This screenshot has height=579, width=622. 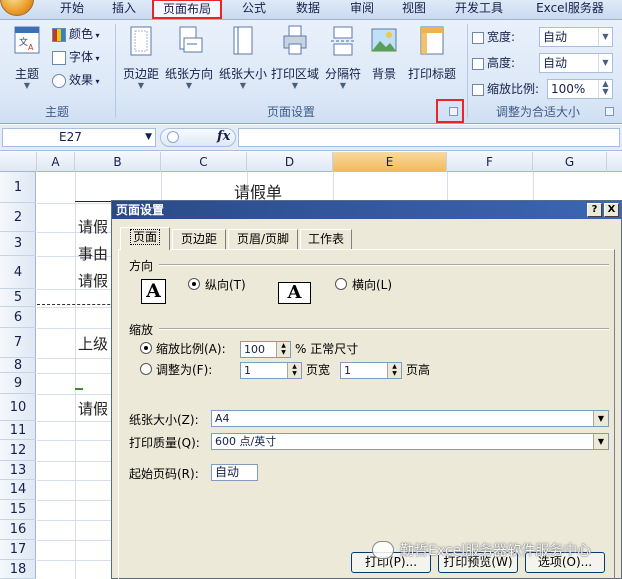 What do you see at coordinates (343, 41) in the screenshot?
I see `breaks-icon` at bounding box center [343, 41].